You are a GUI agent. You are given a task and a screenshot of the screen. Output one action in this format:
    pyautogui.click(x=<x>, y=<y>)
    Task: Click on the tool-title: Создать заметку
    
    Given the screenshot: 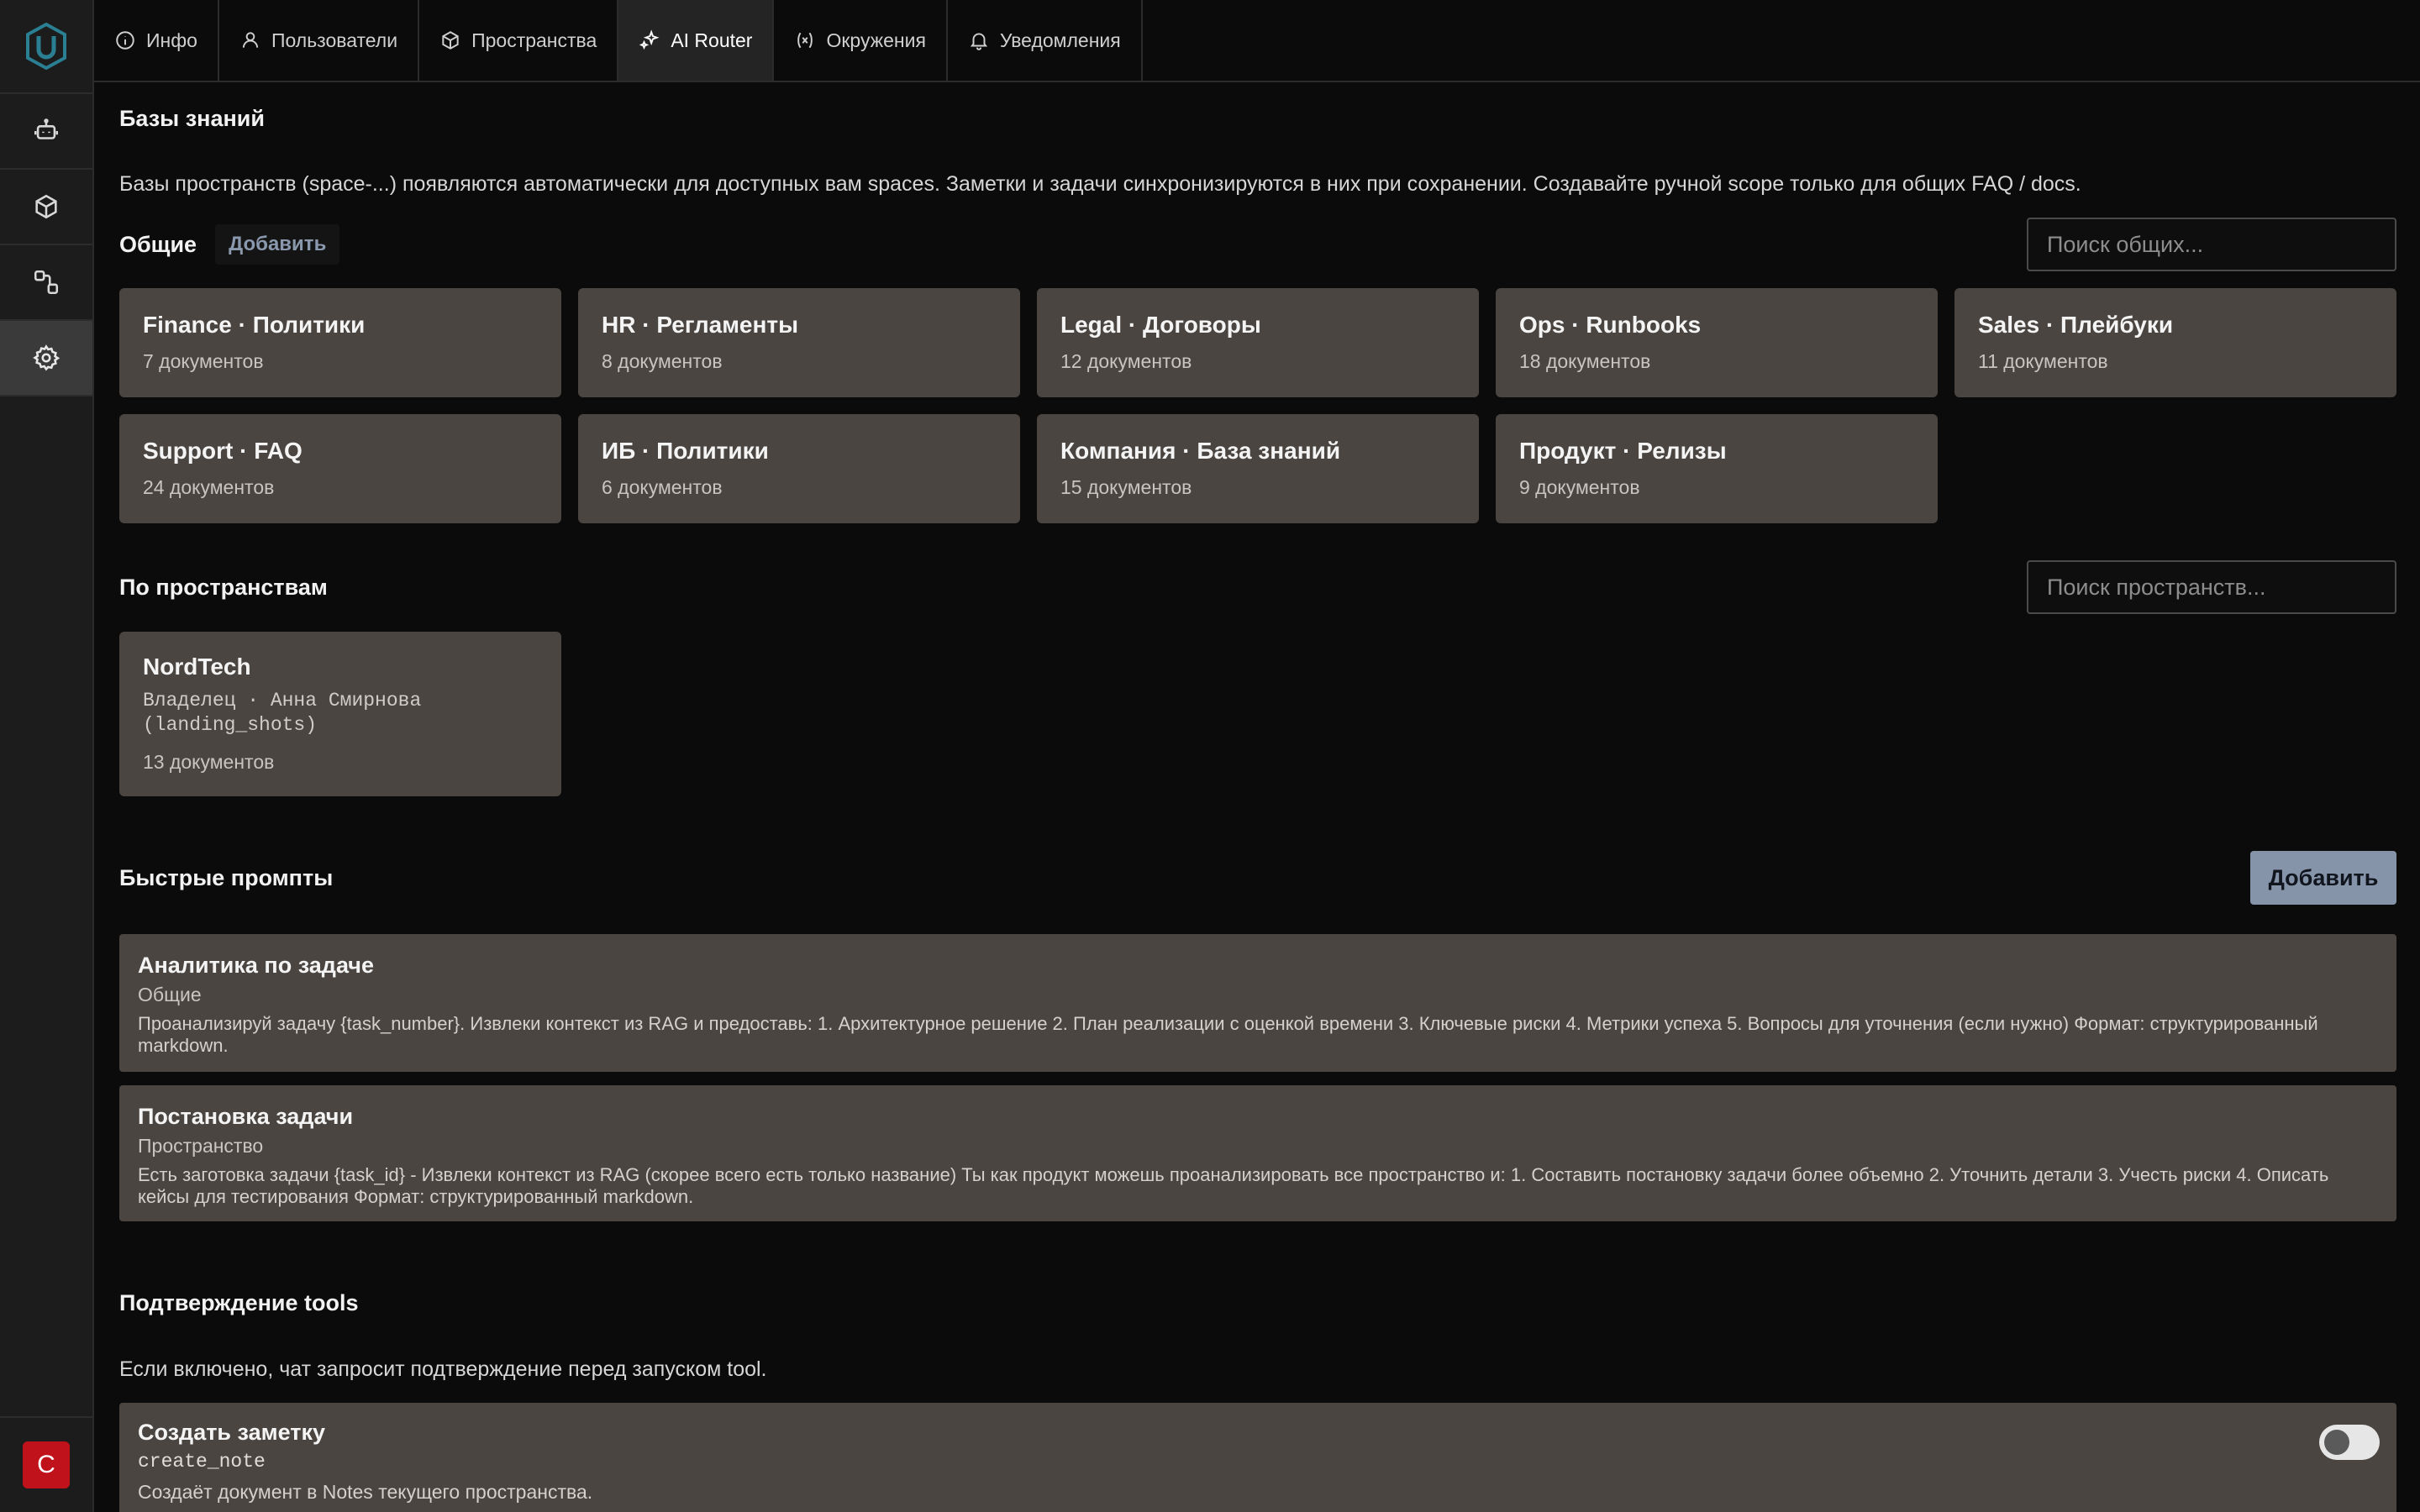 What is the action you would take?
    pyautogui.click(x=232, y=1432)
    